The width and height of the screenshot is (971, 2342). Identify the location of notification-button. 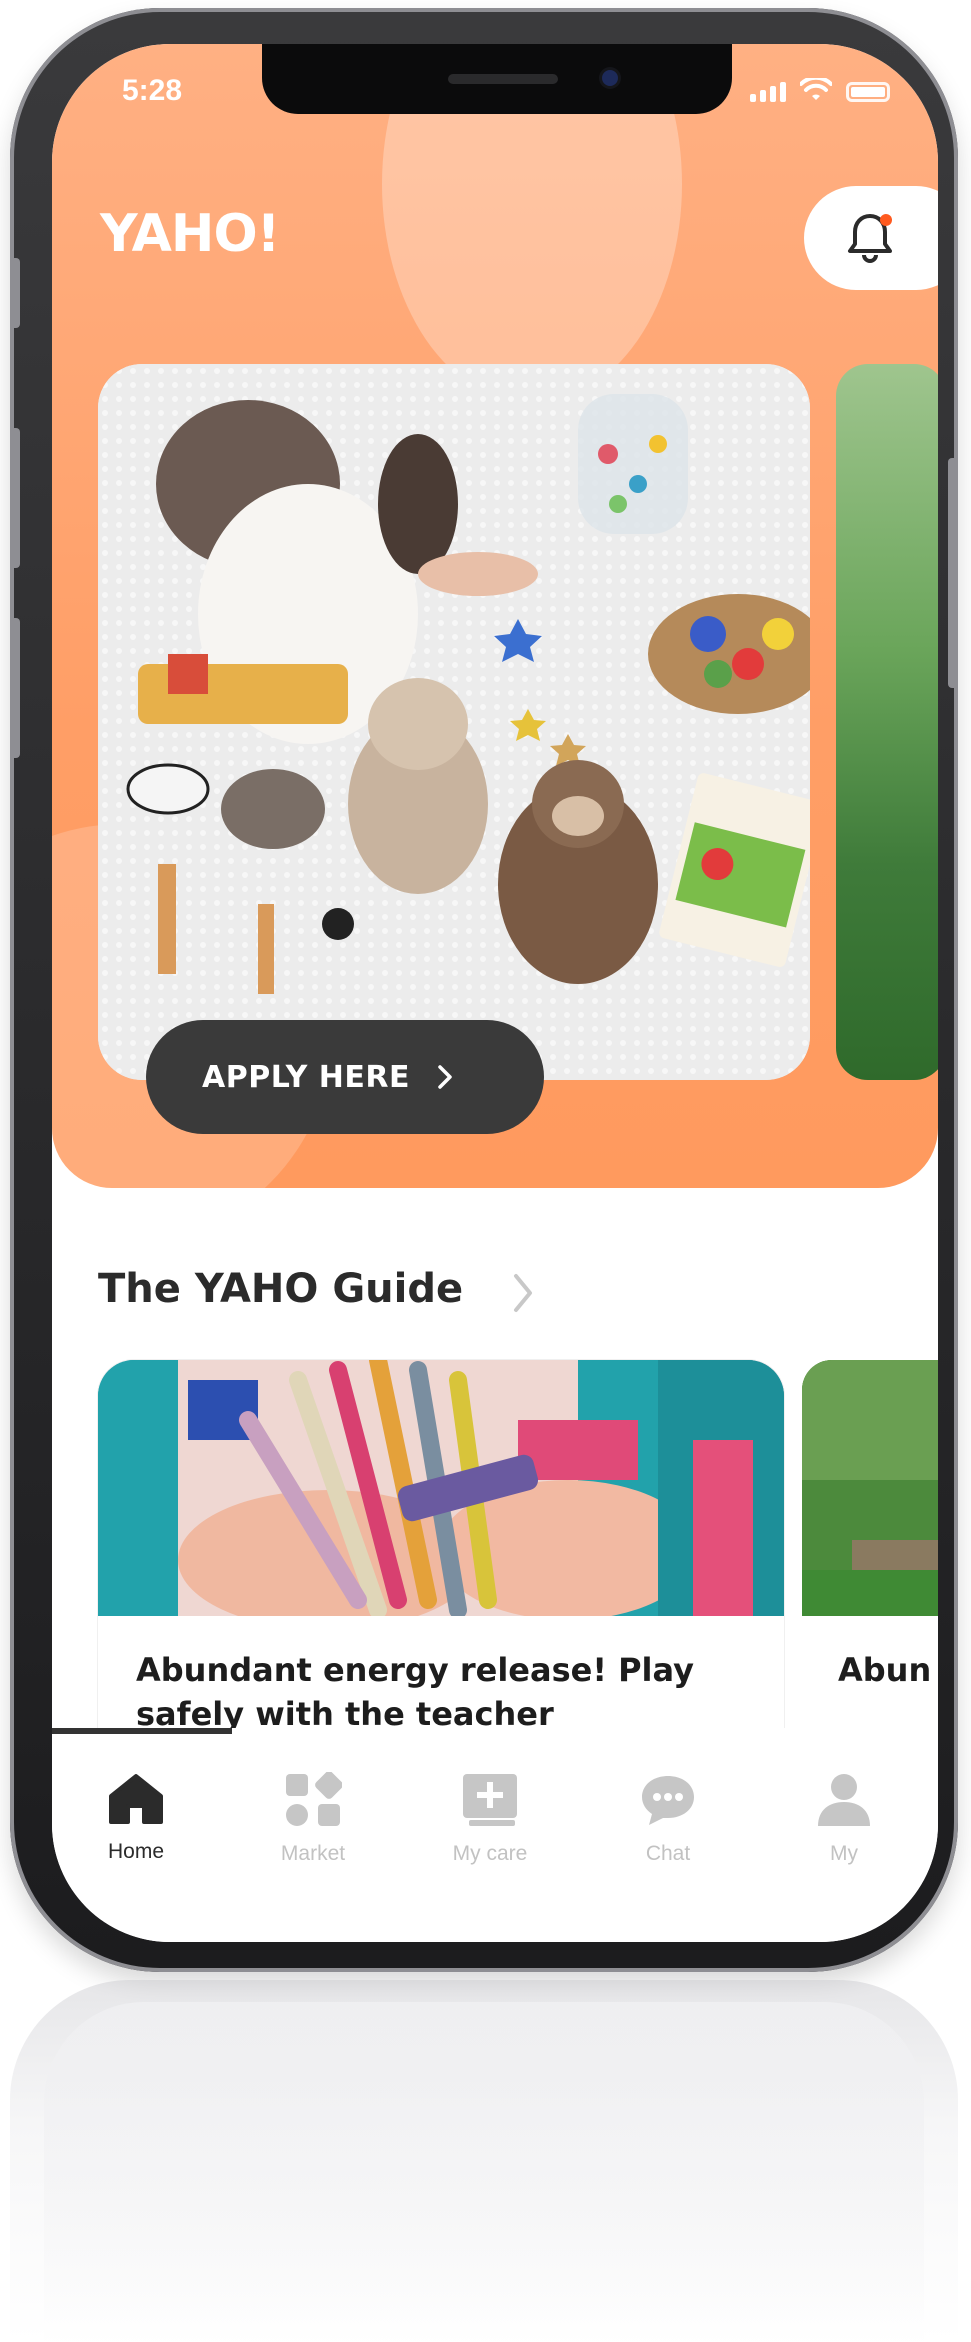
(871, 238).